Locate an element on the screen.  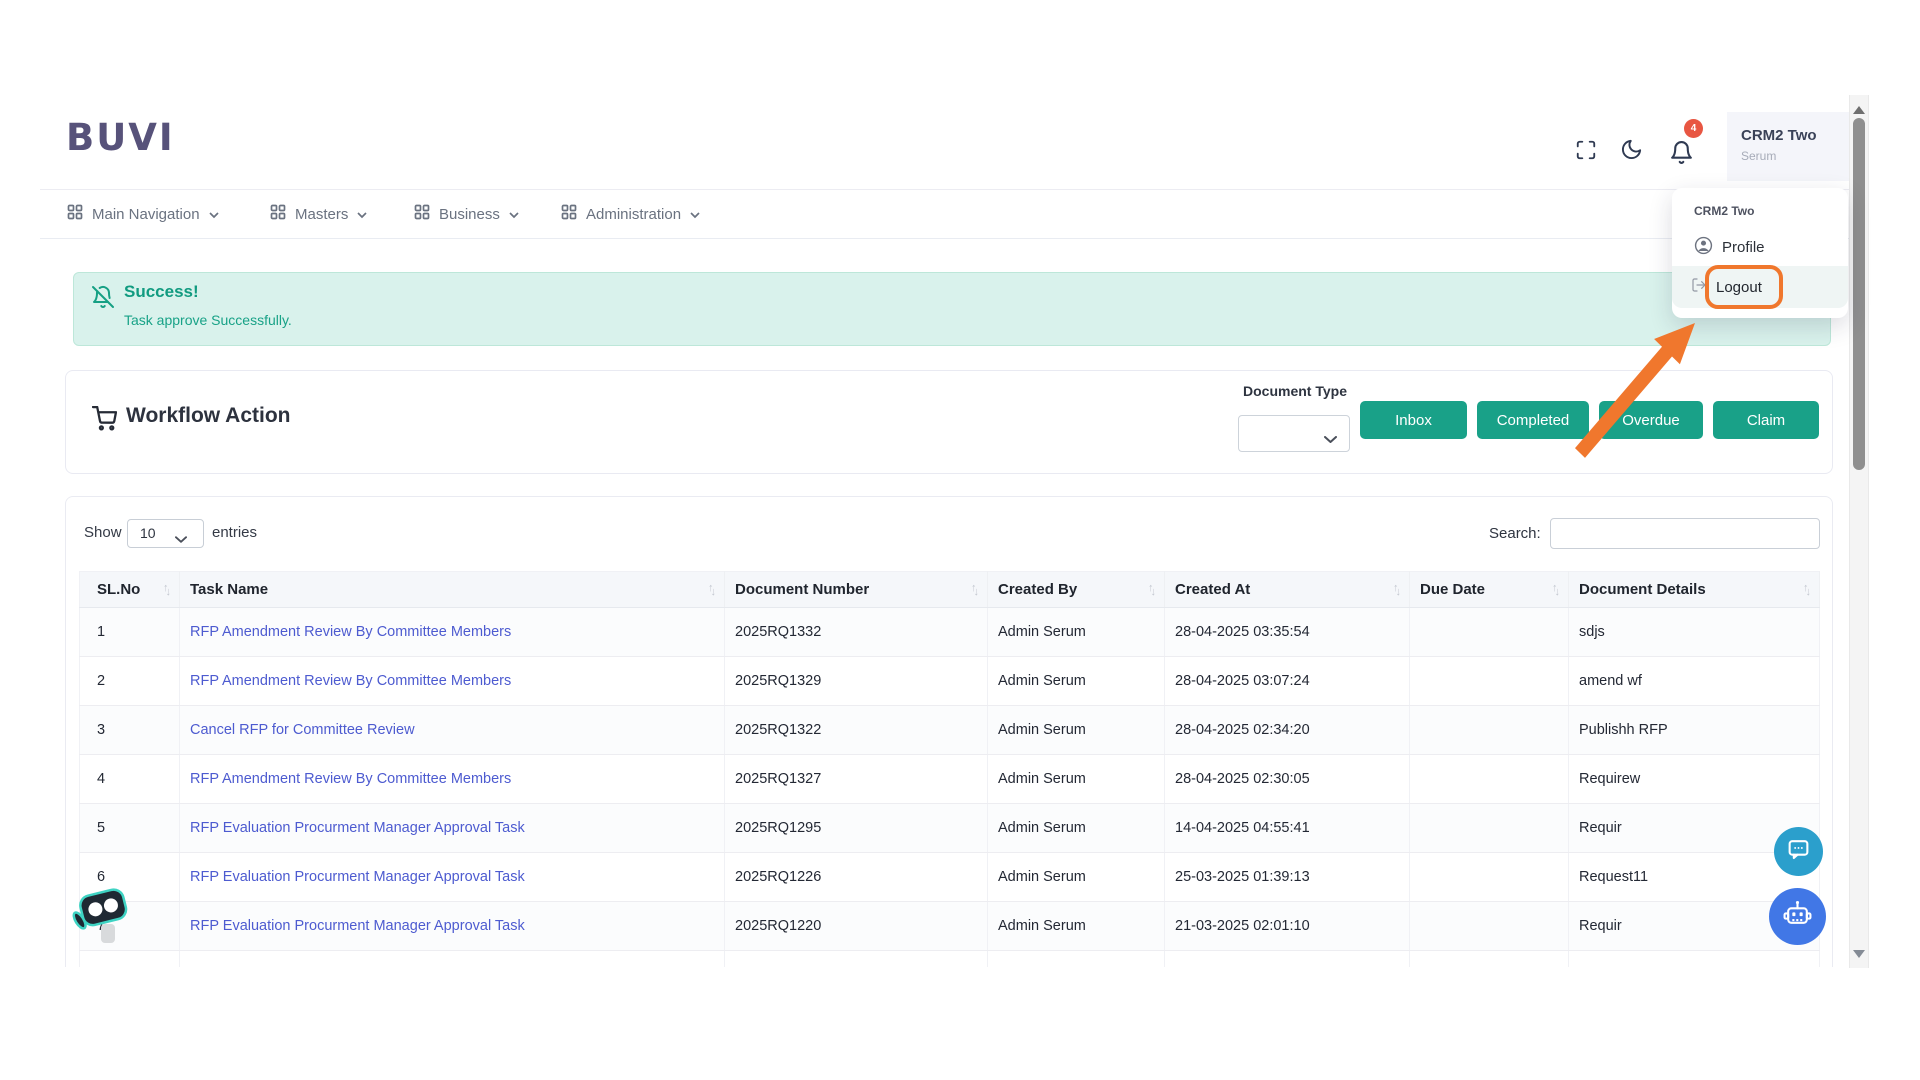
nav-label: Main Navigation is located at coordinates (146, 214).